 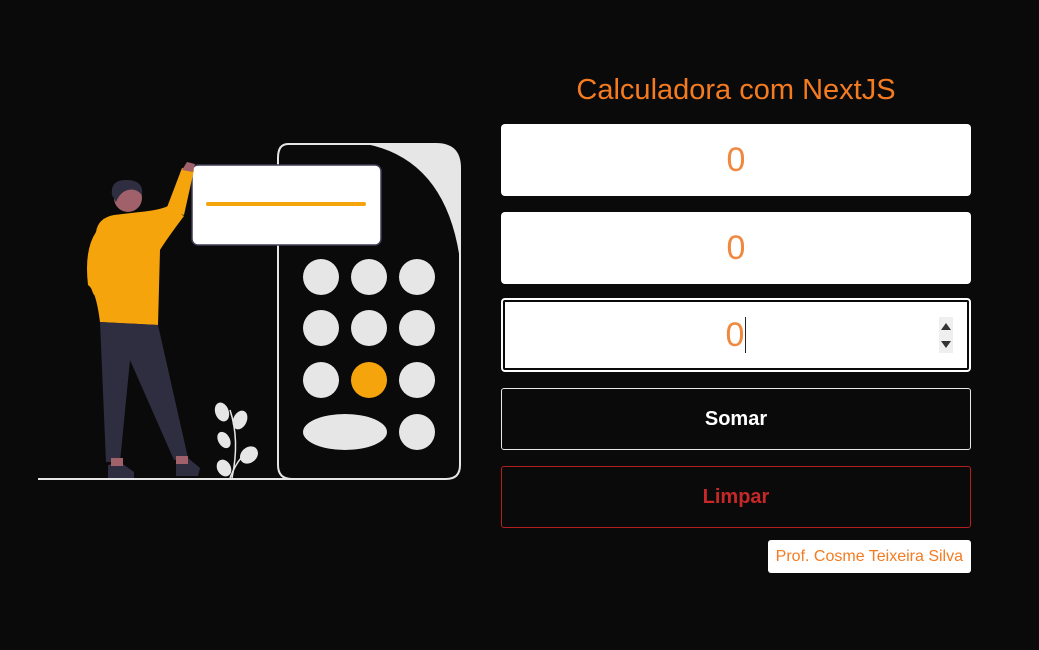 I want to click on first-number-input: 0, so click(x=736, y=160).